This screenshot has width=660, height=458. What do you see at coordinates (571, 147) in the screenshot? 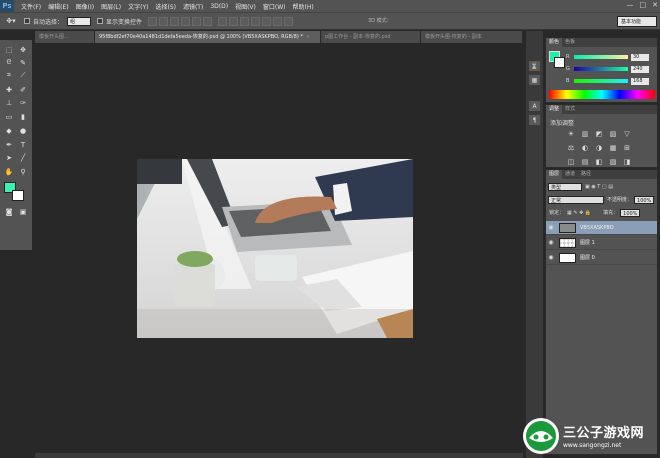
I see `color-balance-icon: ⚖` at bounding box center [571, 147].